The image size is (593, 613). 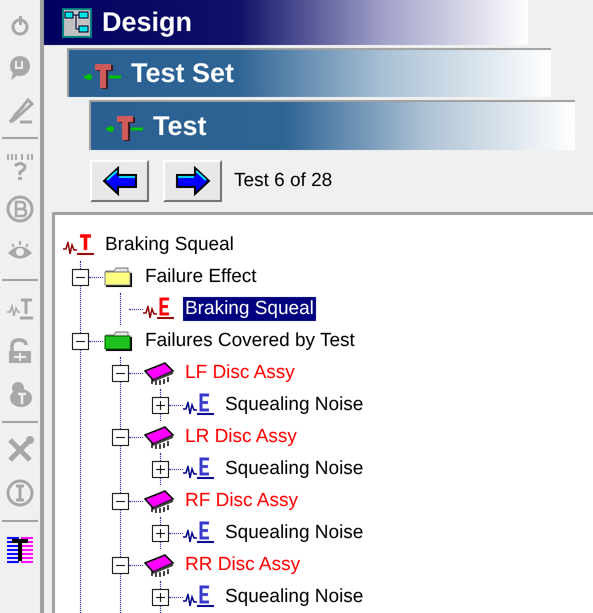 I want to click on tree-item: LR Disc Assy, so click(x=241, y=437).